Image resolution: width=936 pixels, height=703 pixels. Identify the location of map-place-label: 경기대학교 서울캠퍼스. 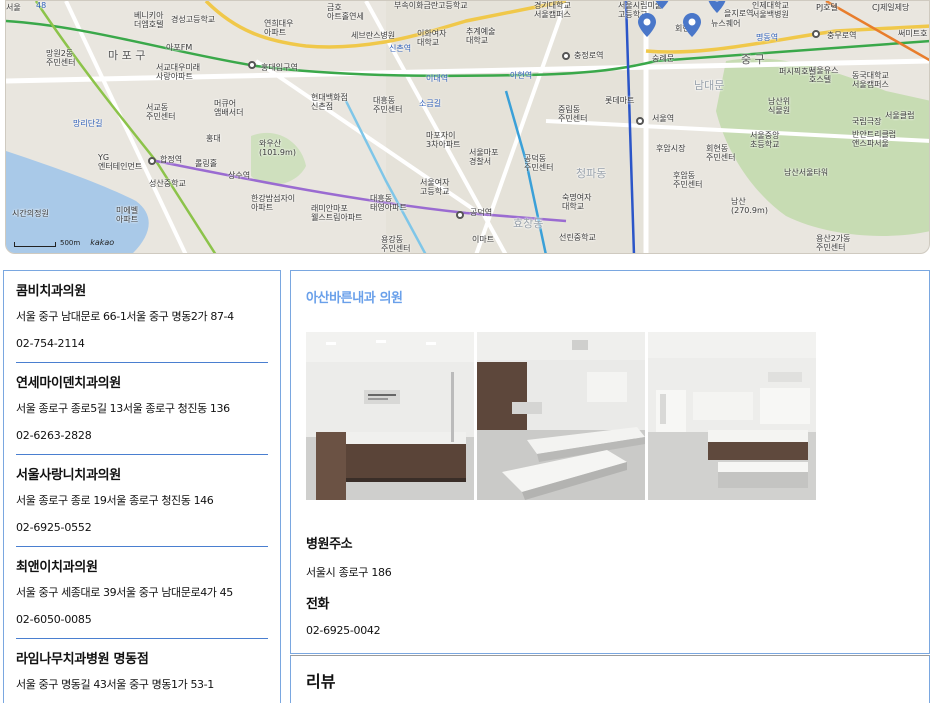
(552, 10).